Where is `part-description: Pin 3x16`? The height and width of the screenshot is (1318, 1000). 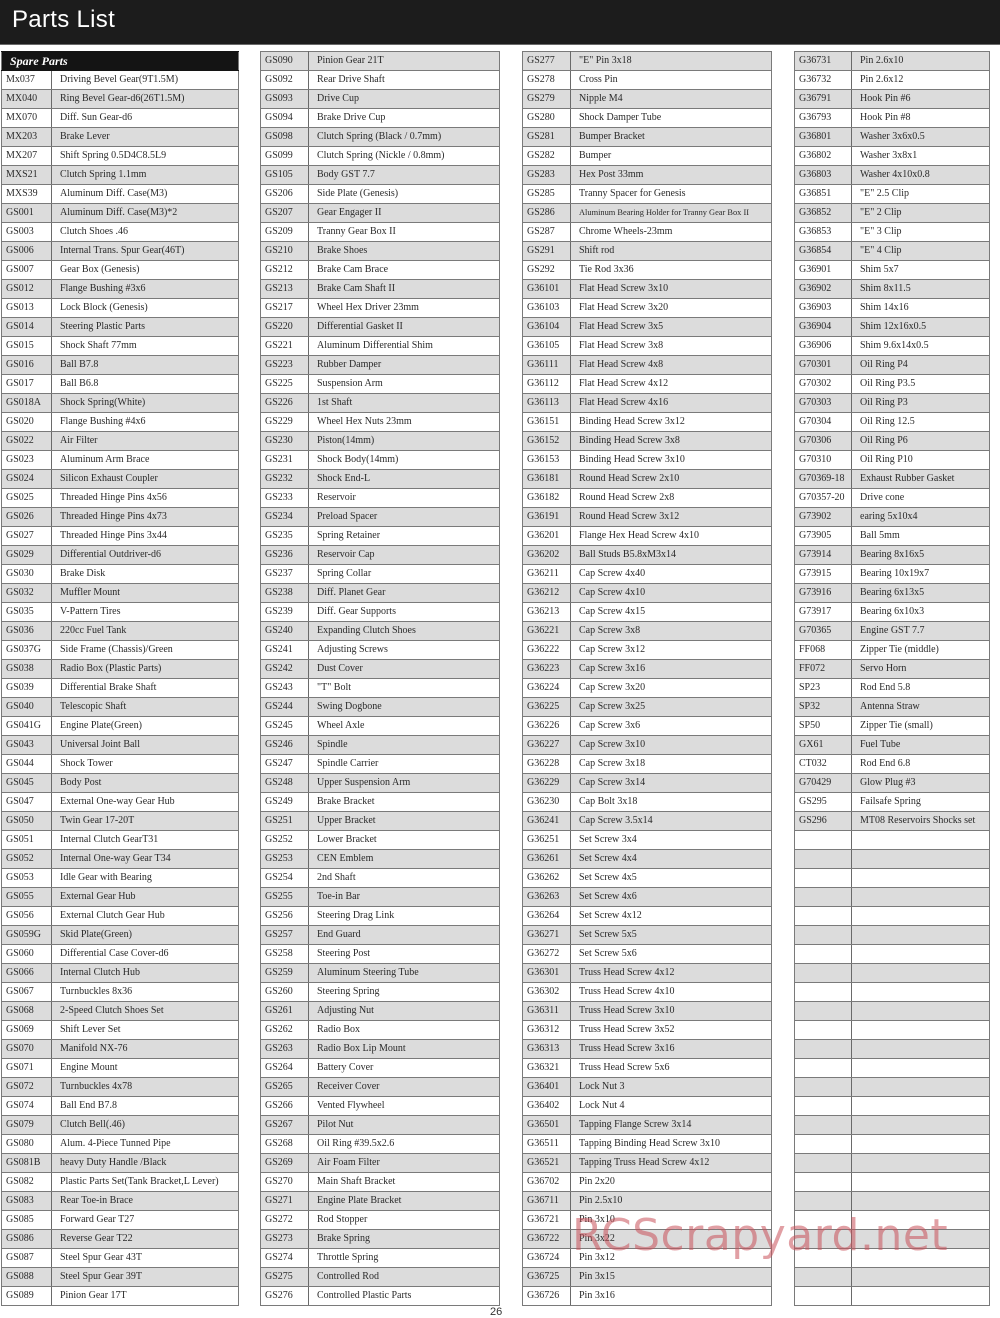 part-description: Pin 3x16 is located at coordinates (671, 1296).